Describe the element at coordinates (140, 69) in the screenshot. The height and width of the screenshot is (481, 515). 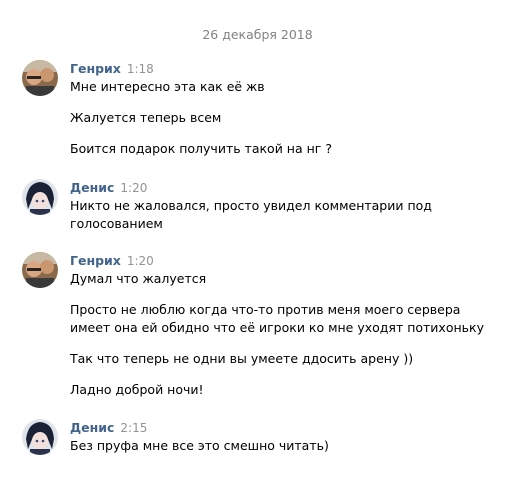
I see `message-time: 1:18` at that location.